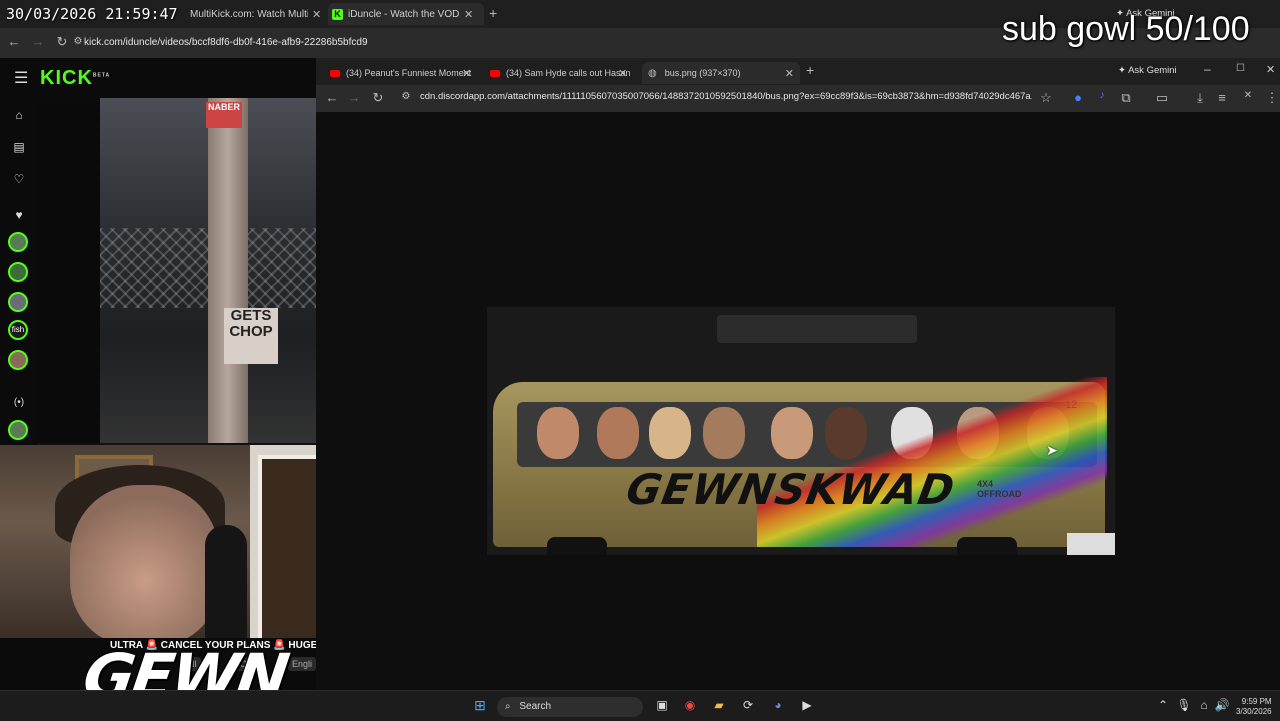 The image size is (1280, 721). Describe the element at coordinates (226, 581) in the screenshot. I see `microphone` at that location.